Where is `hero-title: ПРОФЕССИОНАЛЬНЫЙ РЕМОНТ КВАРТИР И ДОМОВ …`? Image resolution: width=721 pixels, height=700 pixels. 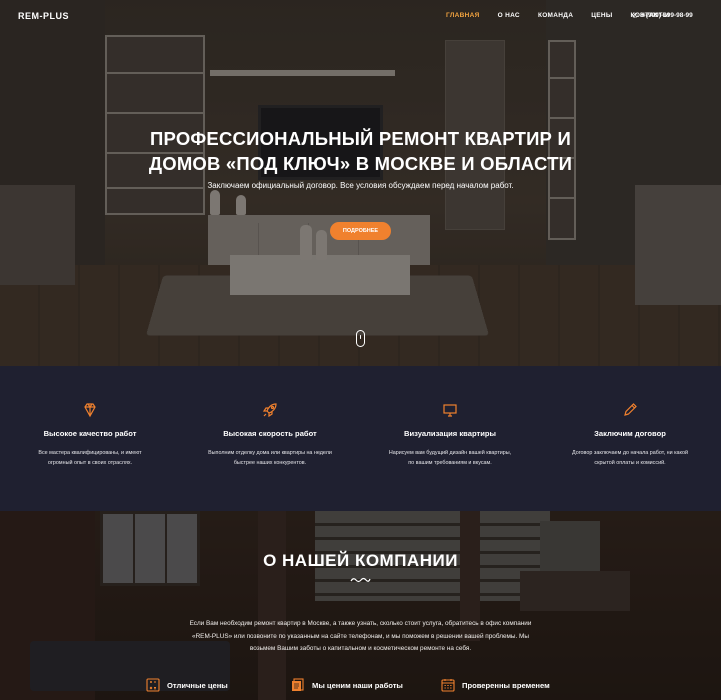 hero-title: ПРОФЕССИОНАЛЬНЫЙ РЕМОНТ КВАРТИР И ДОМОВ … is located at coordinates (360, 151).